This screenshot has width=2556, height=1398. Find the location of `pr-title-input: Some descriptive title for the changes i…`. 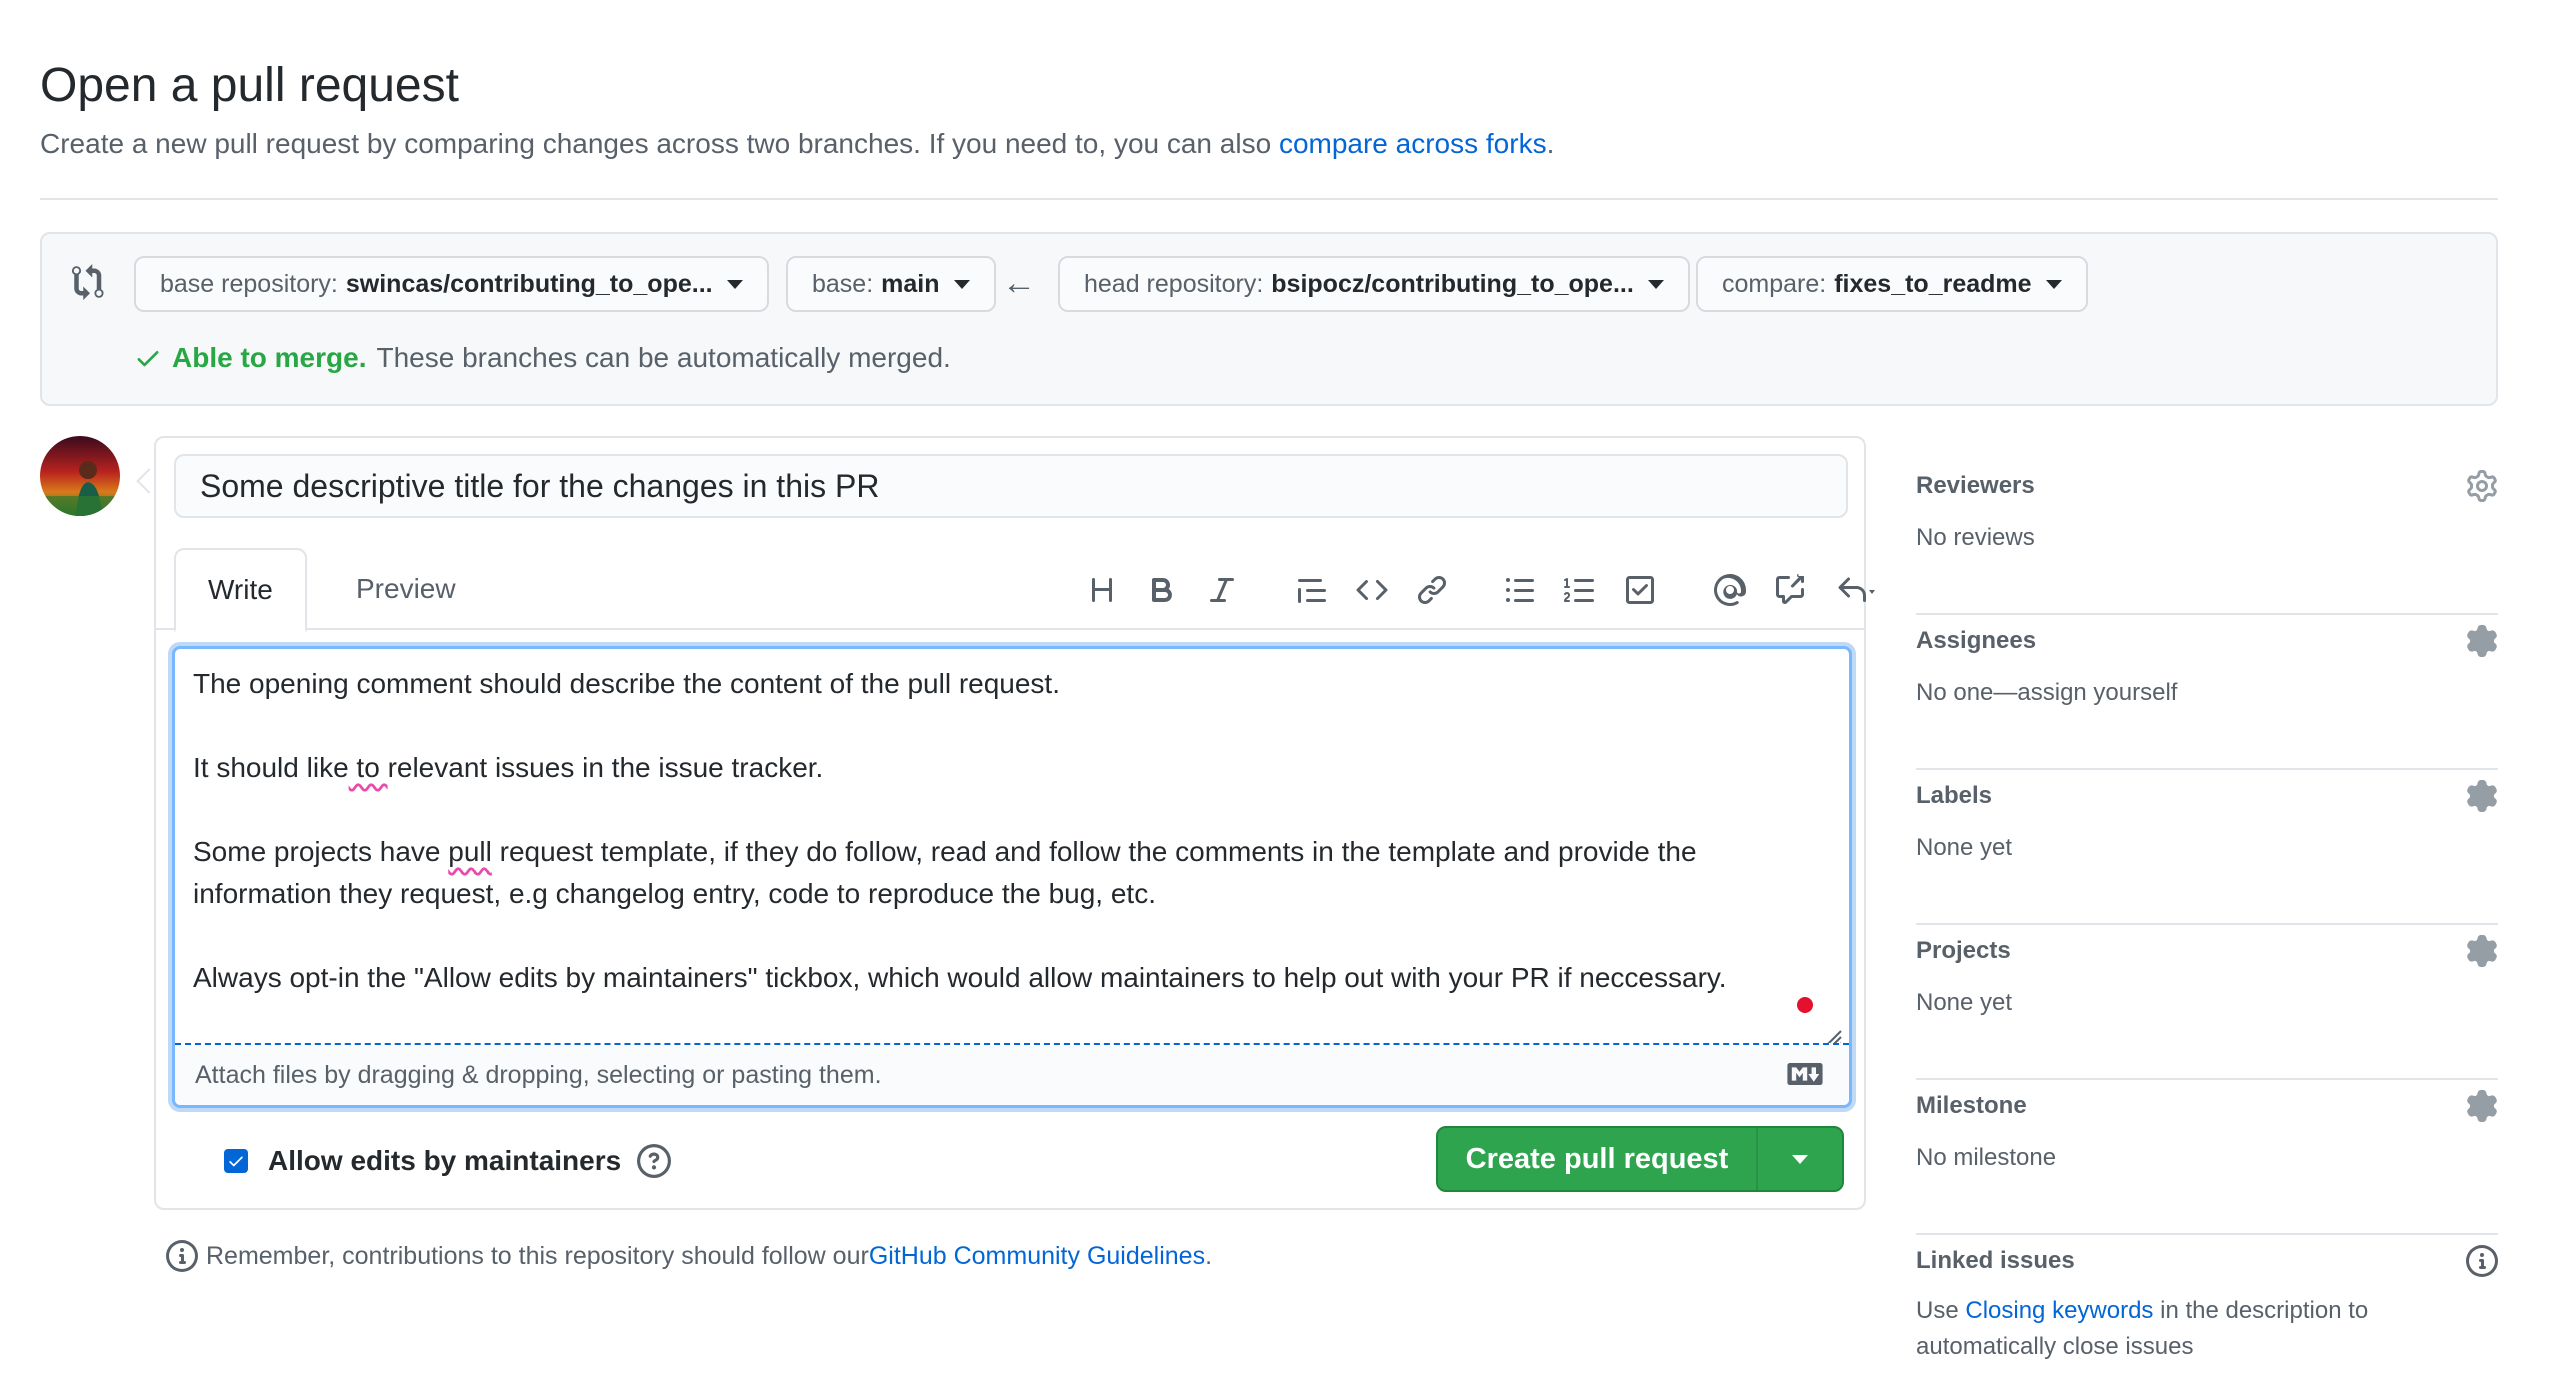

pr-title-input: Some descriptive title for the changes i… is located at coordinates (1011, 486).